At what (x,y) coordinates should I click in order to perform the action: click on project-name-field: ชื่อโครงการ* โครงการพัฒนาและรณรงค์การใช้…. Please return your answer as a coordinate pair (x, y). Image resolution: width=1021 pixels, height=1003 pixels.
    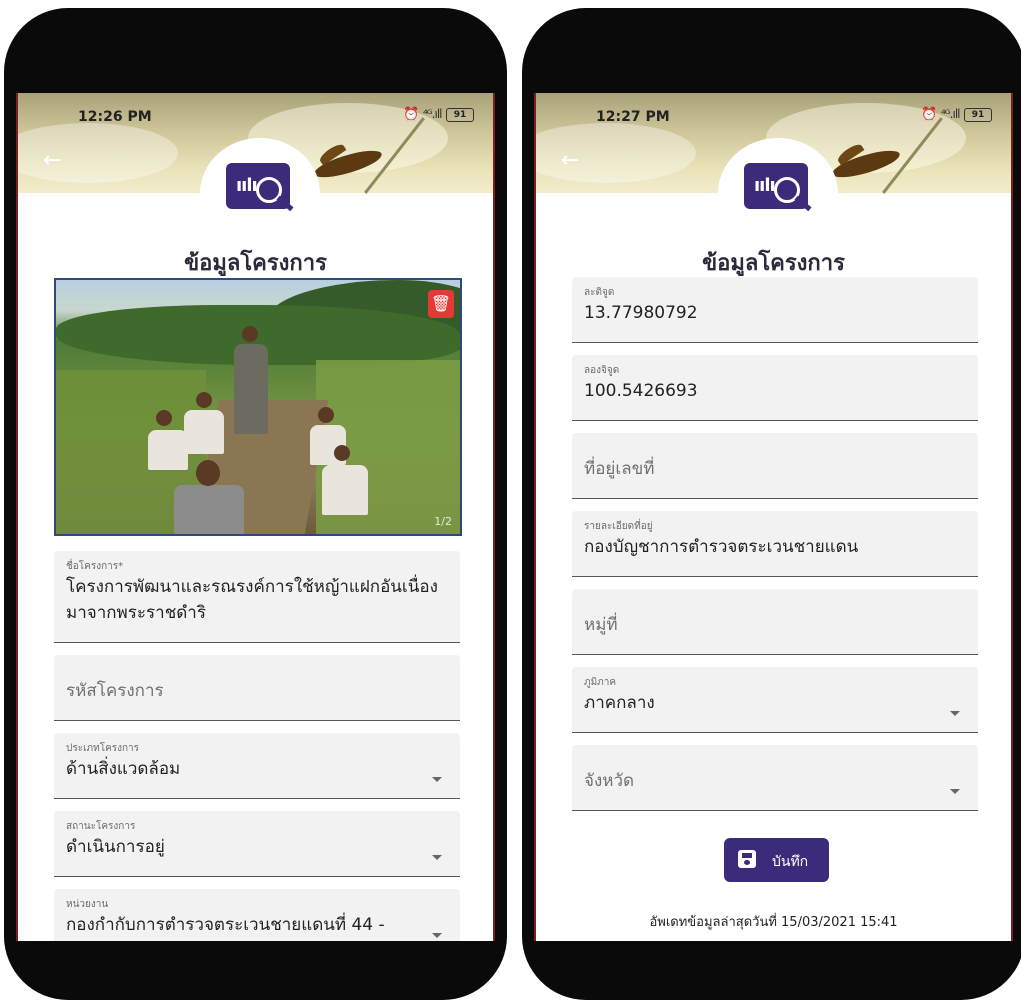
    Looking at the image, I should click on (257, 597).